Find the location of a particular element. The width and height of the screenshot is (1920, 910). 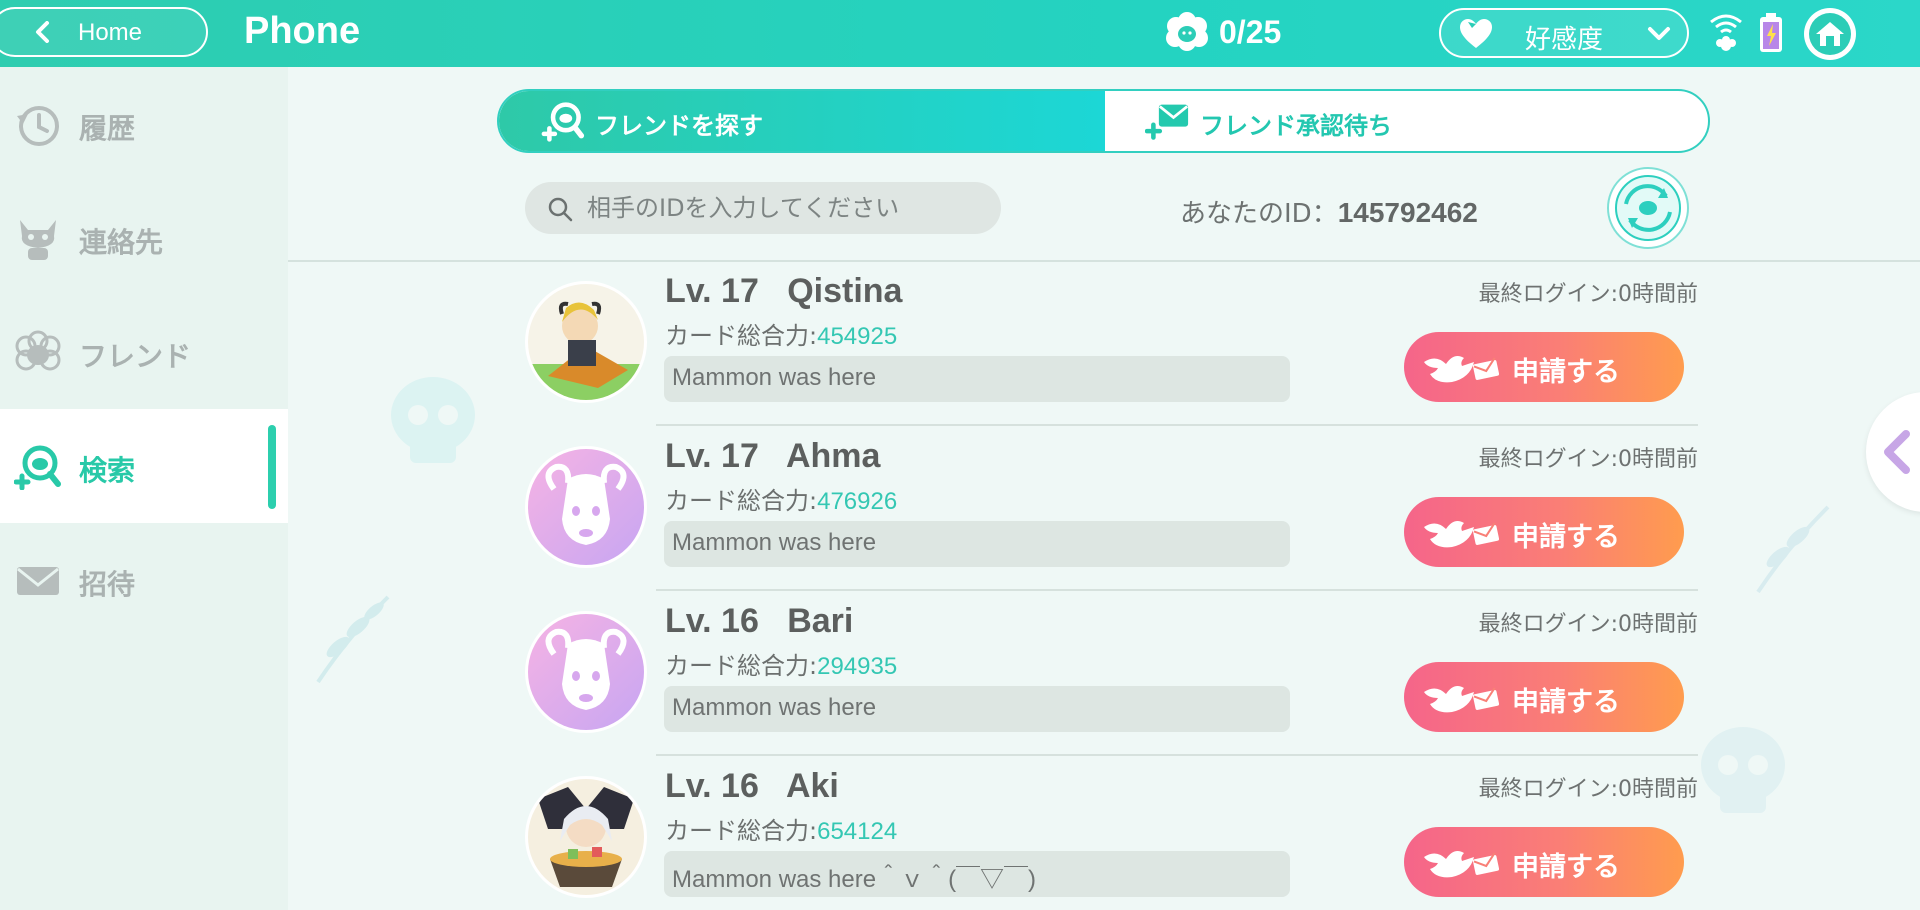

contacts-icon is located at coordinates (38, 240).